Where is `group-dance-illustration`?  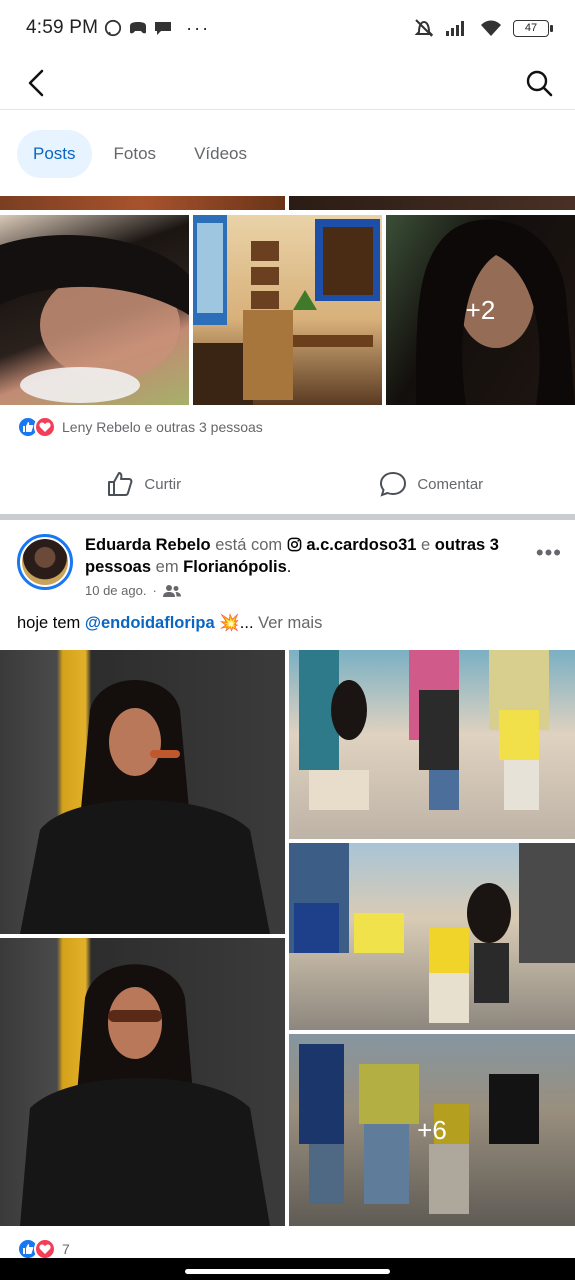 group-dance-illustration is located at coordinates (432, 933).